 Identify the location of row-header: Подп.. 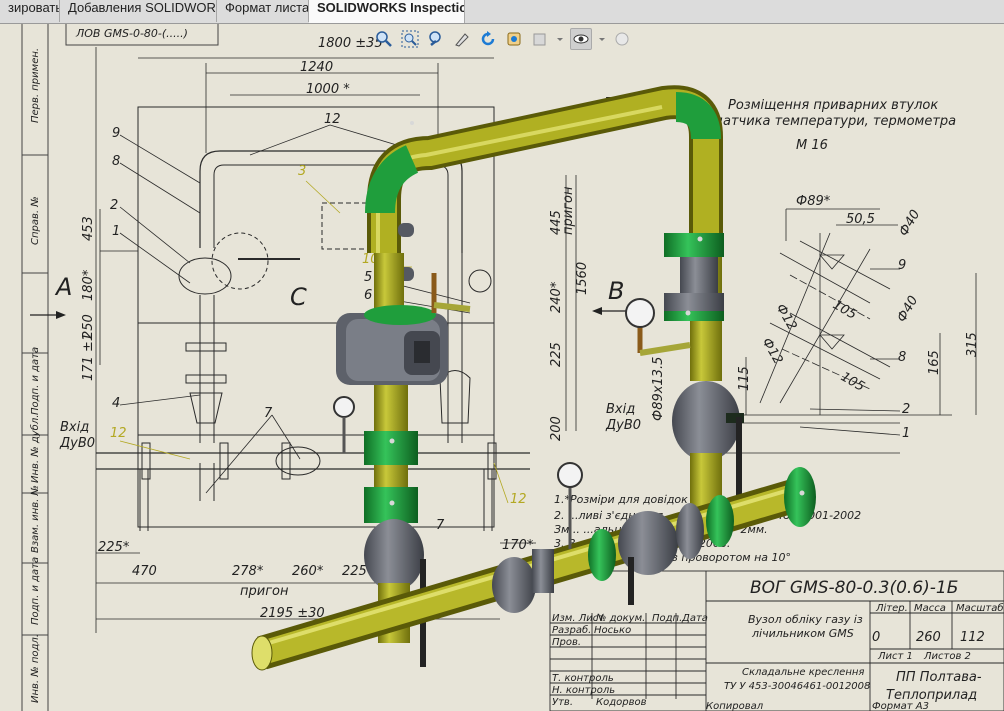
(667, 618).